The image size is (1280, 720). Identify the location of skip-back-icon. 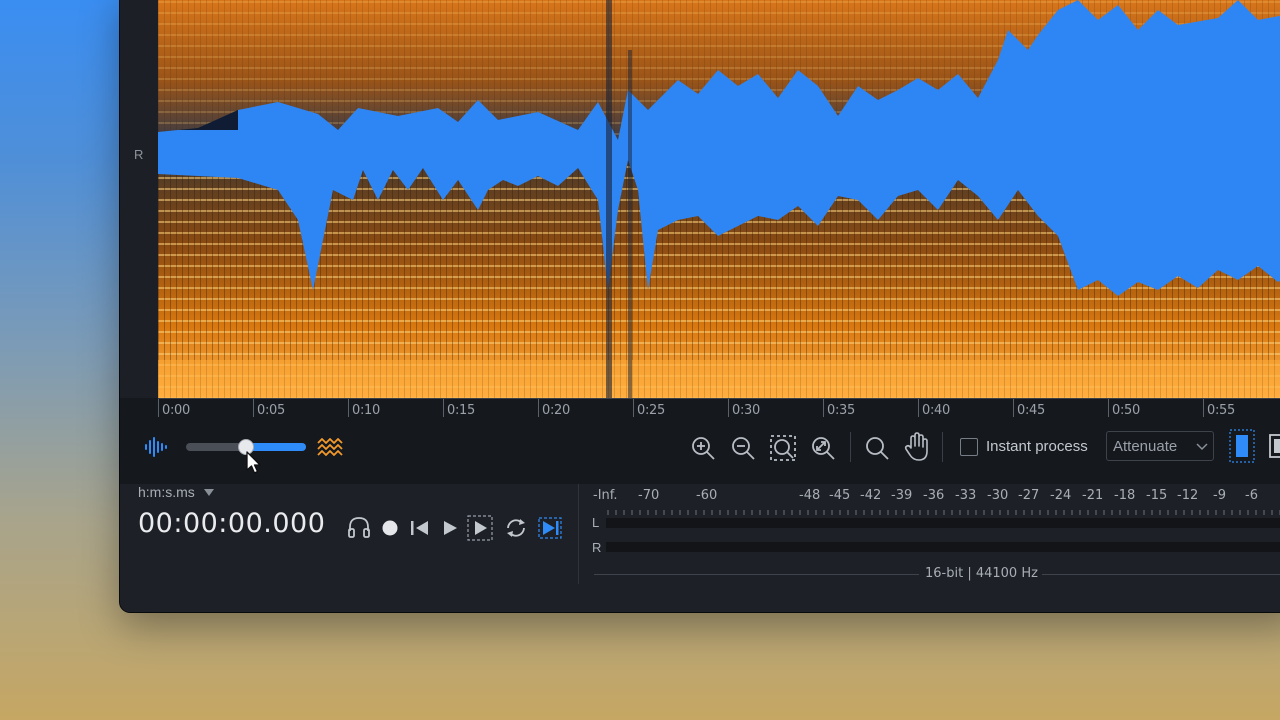
(420, 528).